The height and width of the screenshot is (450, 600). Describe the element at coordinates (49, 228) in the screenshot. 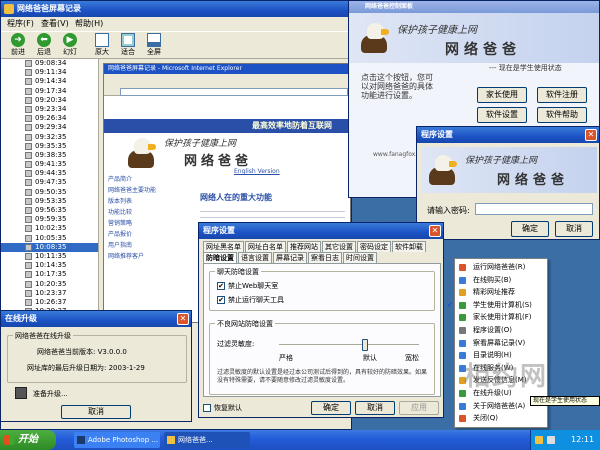

I see `time-list-item: 10:02:35` at that location.